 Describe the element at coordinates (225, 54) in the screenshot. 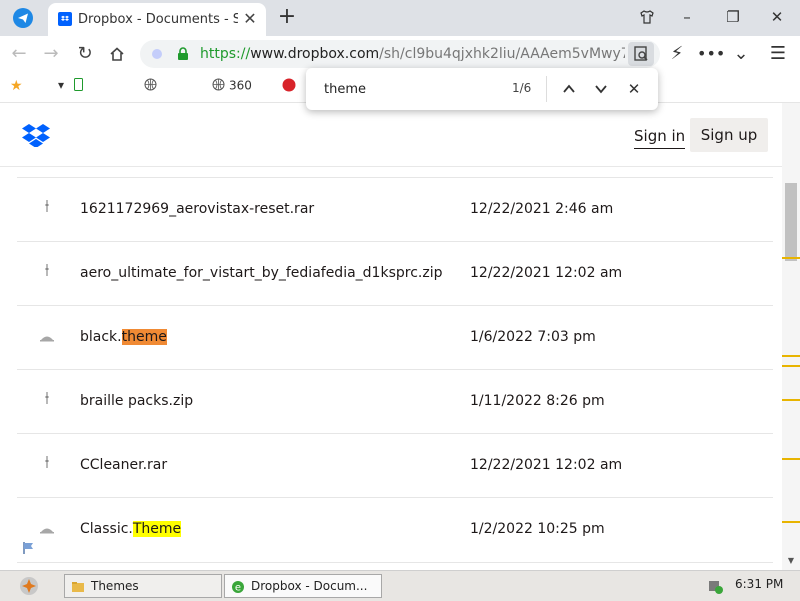

I see `url-scheme: https://` at that location.